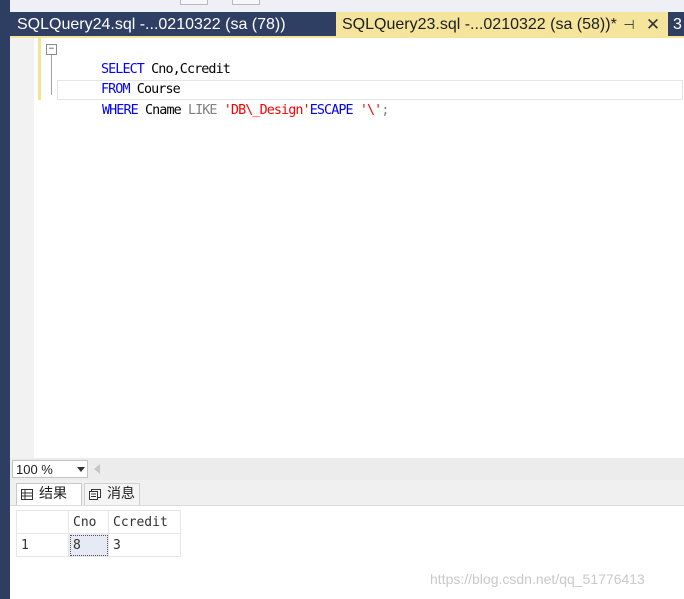  What do you see at coordinates (331, 110) in the screenshot?
I see `sql-keyword: ESCAPE` at bounding box center [331, 110].